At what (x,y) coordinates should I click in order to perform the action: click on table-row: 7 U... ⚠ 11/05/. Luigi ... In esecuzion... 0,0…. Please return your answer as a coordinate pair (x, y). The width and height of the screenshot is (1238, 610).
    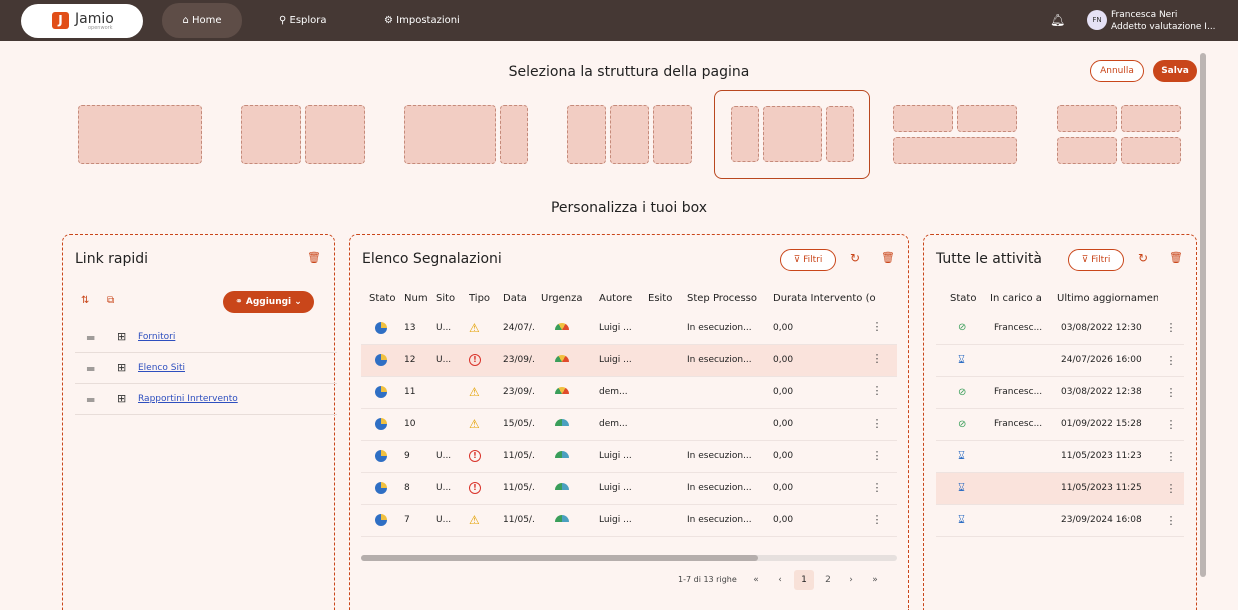
    Looking at the image, I should click on (629, 520).